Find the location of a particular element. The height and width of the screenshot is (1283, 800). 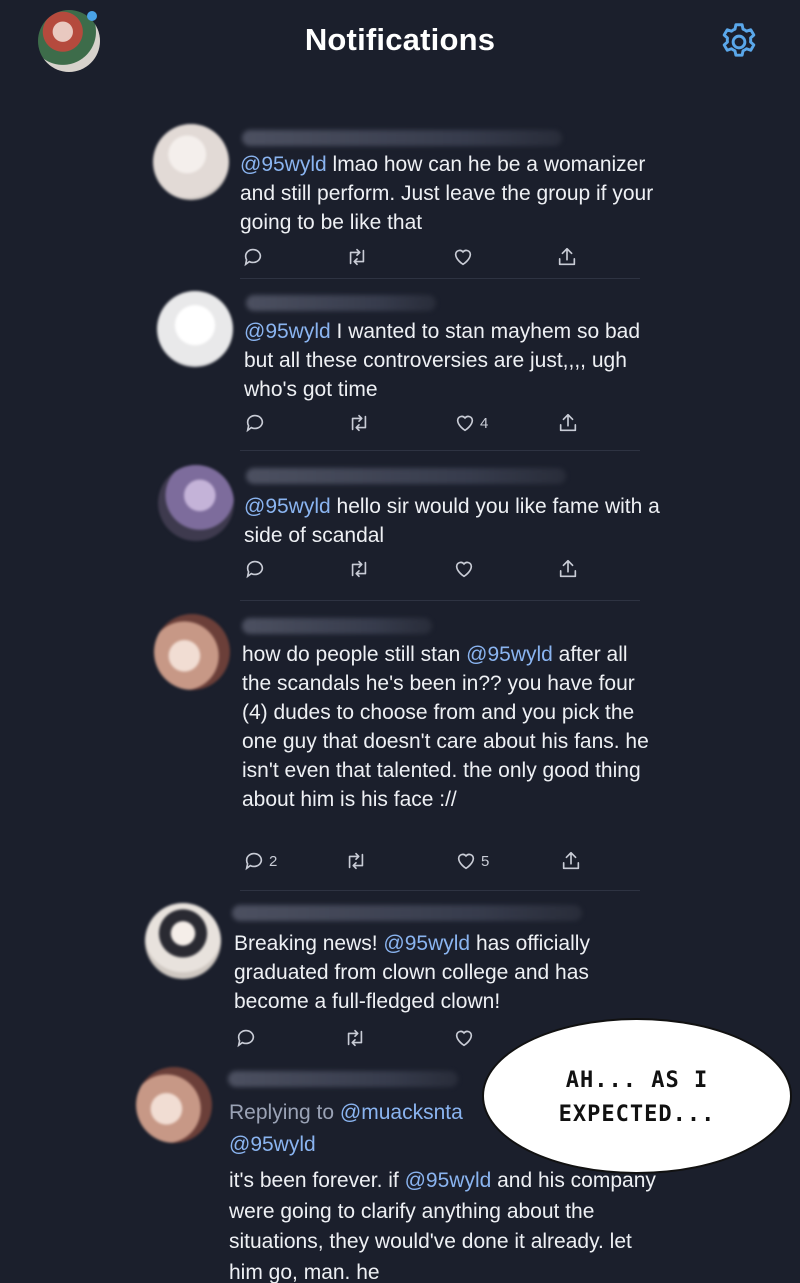

top-bar: Notifications is located at coordinates (400, 45).